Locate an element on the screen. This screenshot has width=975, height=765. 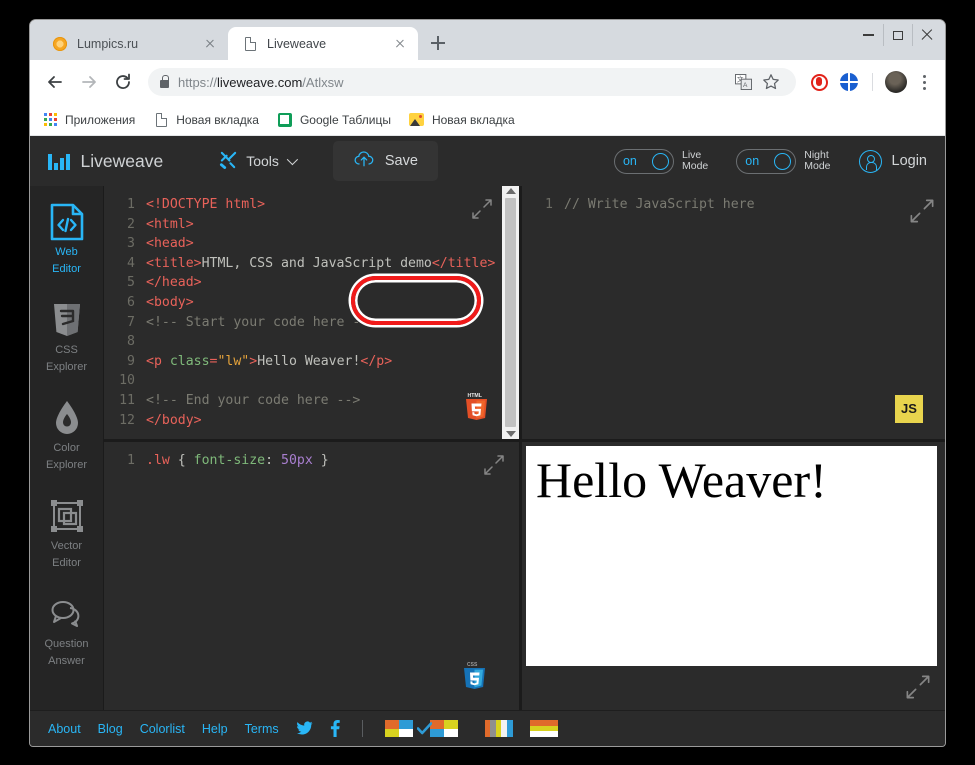
scroll-down-icon is located at coordinates (510, 434).